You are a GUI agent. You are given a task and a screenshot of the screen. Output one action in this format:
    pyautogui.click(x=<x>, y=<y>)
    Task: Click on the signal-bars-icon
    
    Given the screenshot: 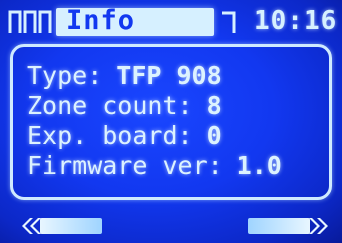 What is the action you would take?
    pyautogui.click(x=31, y=22)
    